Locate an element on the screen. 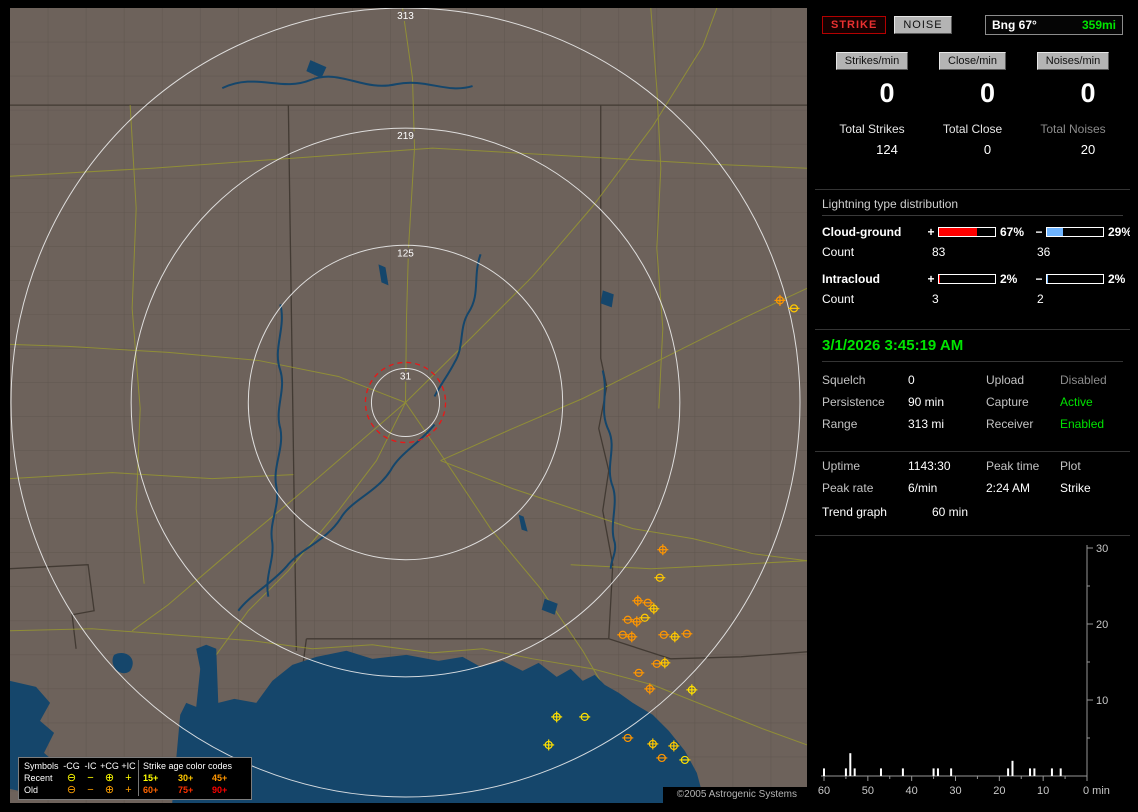 This screenshot has width=1138, height=812. close-per-min-counter: Close/min 0 Total Close 0 is located at coordinates (973, 104).